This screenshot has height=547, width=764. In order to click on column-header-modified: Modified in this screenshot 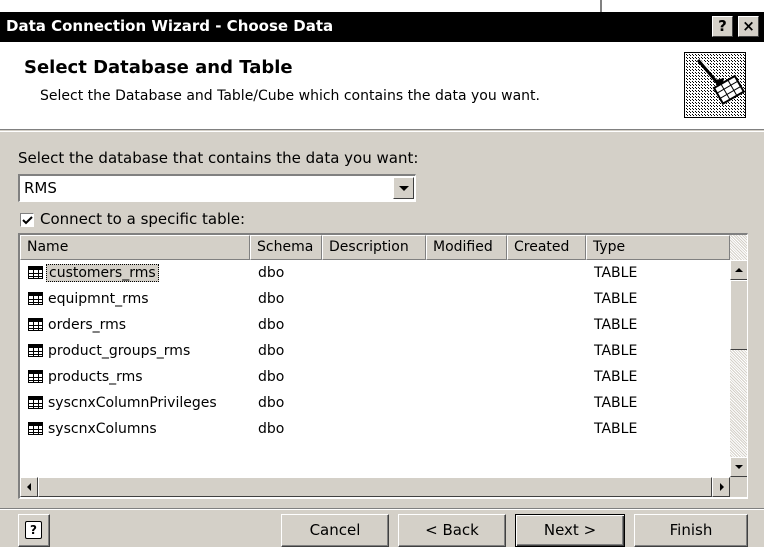, I will do `click(466, 247)`.